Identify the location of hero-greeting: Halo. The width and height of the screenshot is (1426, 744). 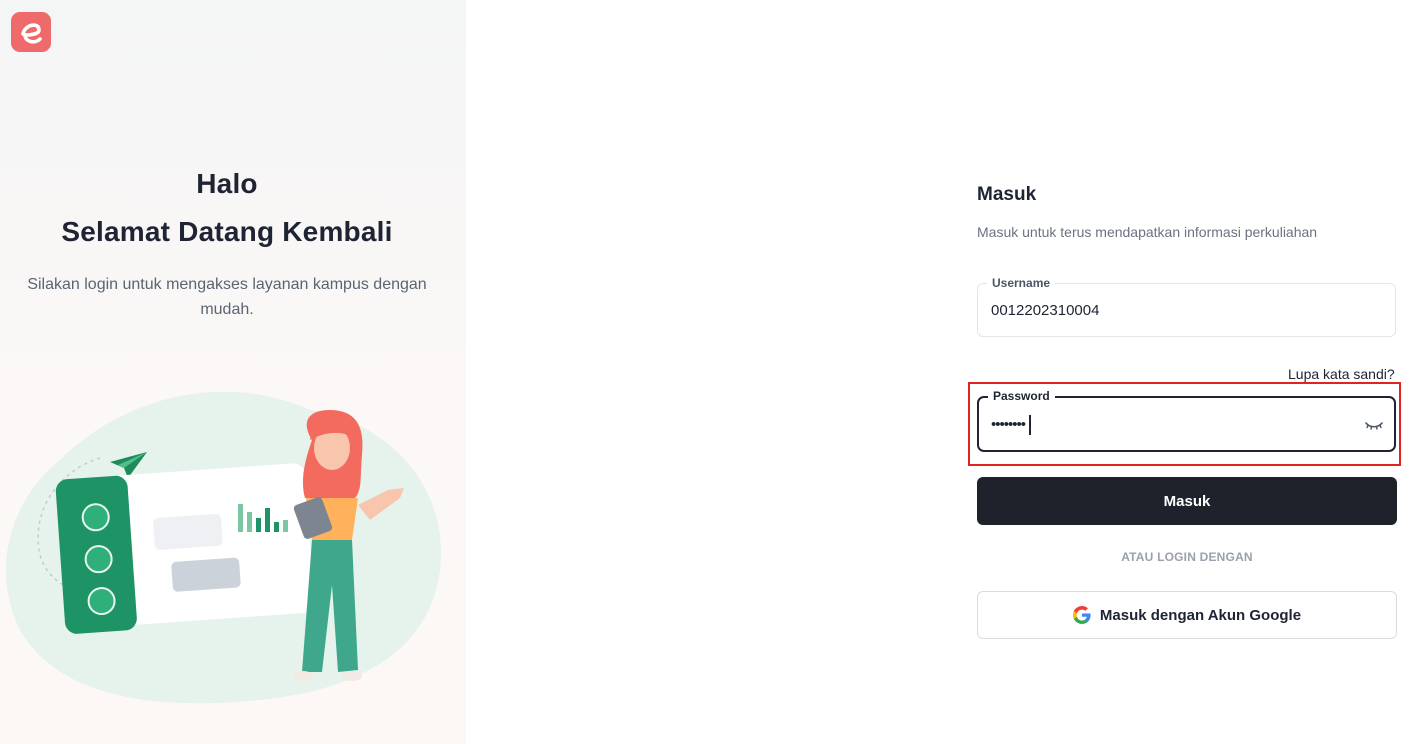
(227, 183).